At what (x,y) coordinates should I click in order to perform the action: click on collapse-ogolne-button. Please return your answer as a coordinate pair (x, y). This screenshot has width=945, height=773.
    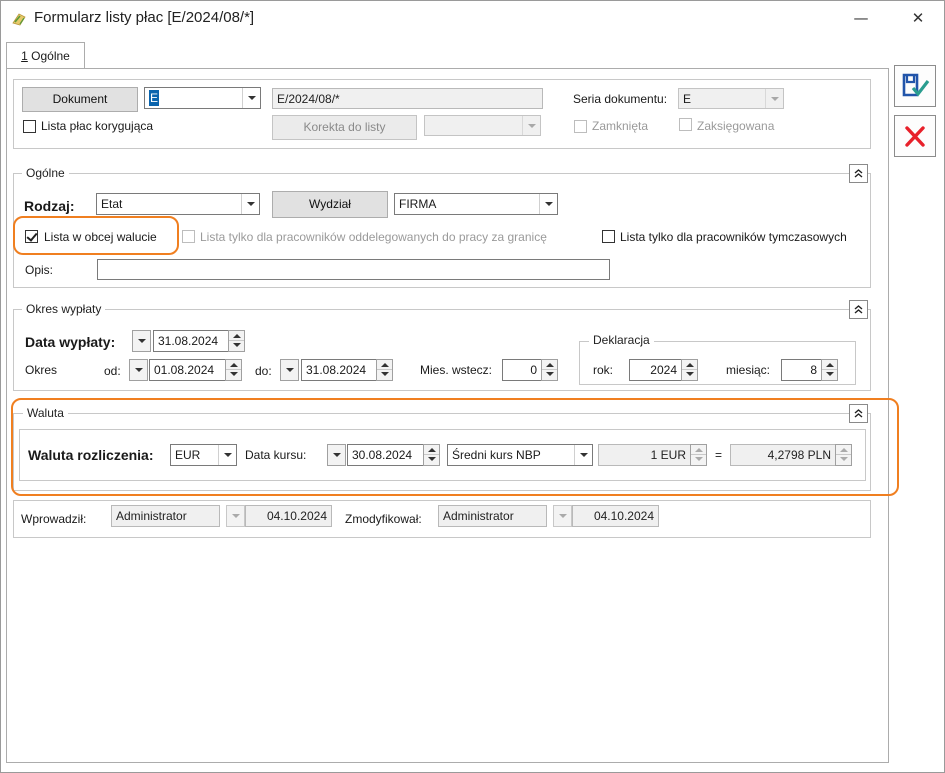
    Looking at the image, I should click on (858, 173).